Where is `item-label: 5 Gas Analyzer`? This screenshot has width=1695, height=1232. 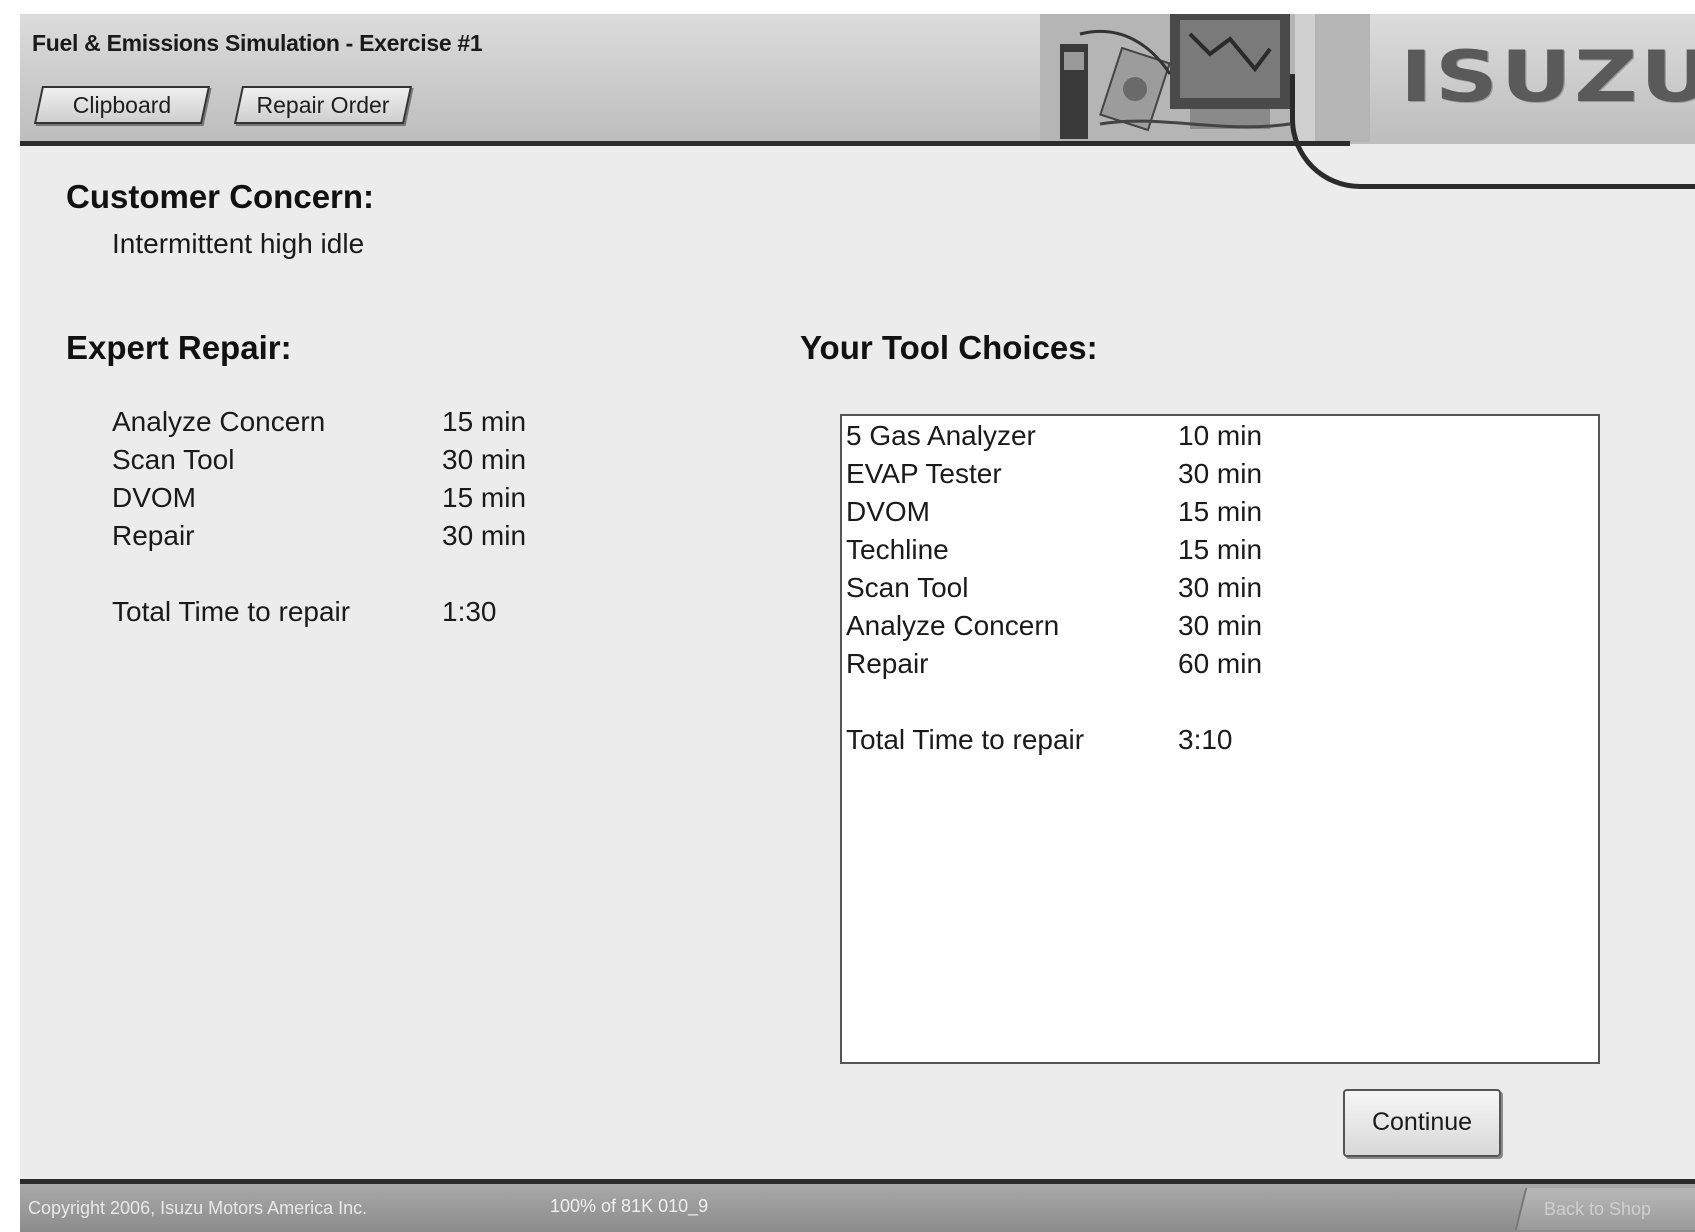
item-label: 5 Gas Analyzer is located at coordinates (941, 435).